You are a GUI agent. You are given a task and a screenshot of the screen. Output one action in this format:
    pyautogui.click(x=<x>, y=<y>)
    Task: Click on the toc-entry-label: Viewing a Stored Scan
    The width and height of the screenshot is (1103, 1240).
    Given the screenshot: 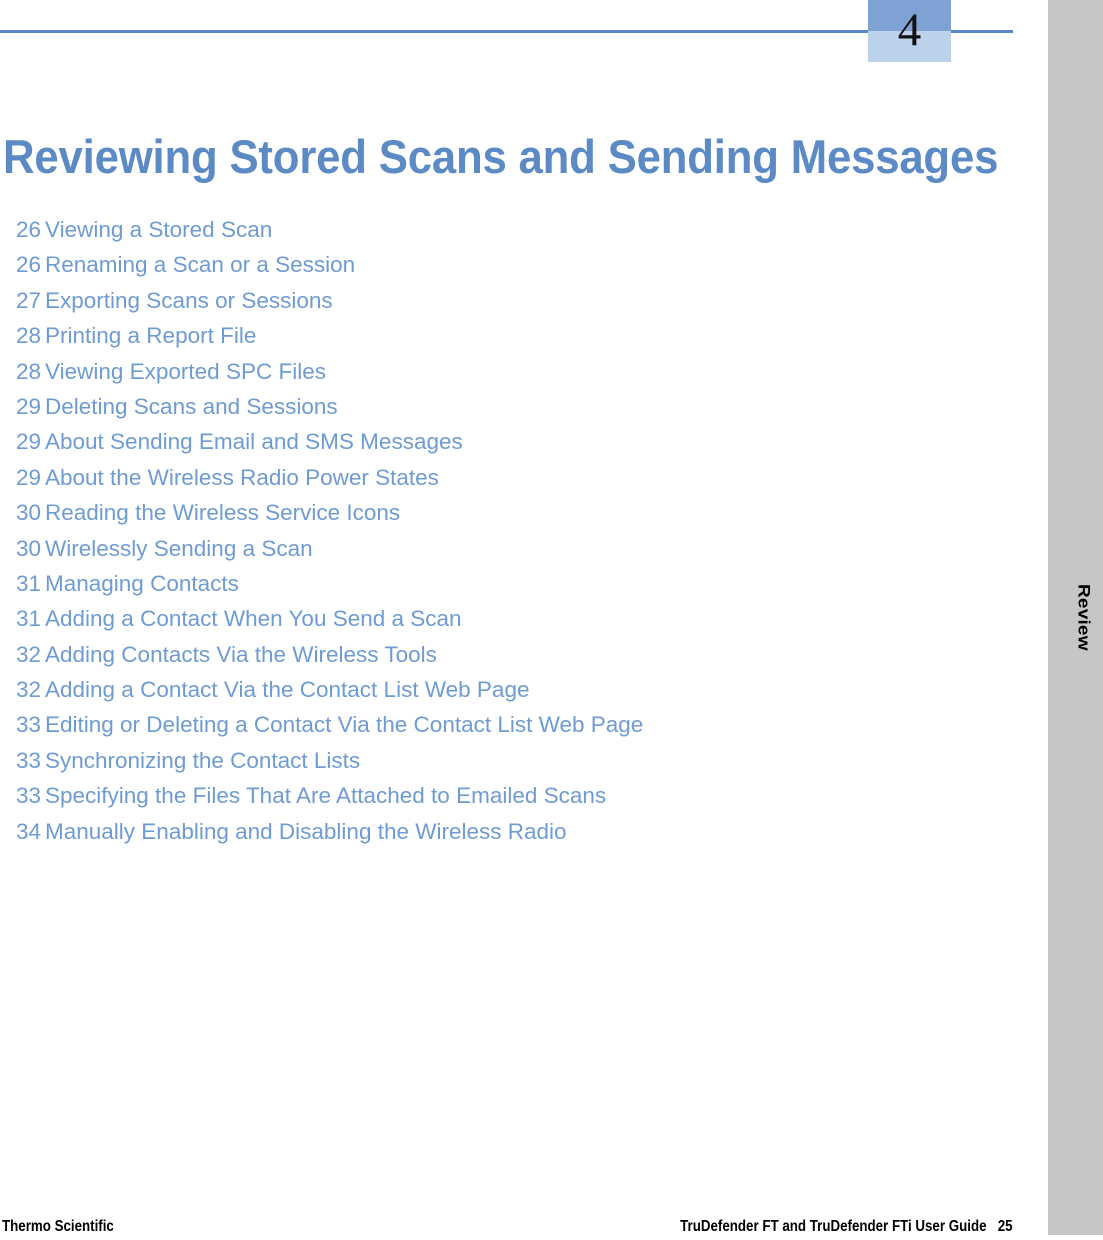 What is the action you would take?
    pyautogui.click(x=159, y=229)
    